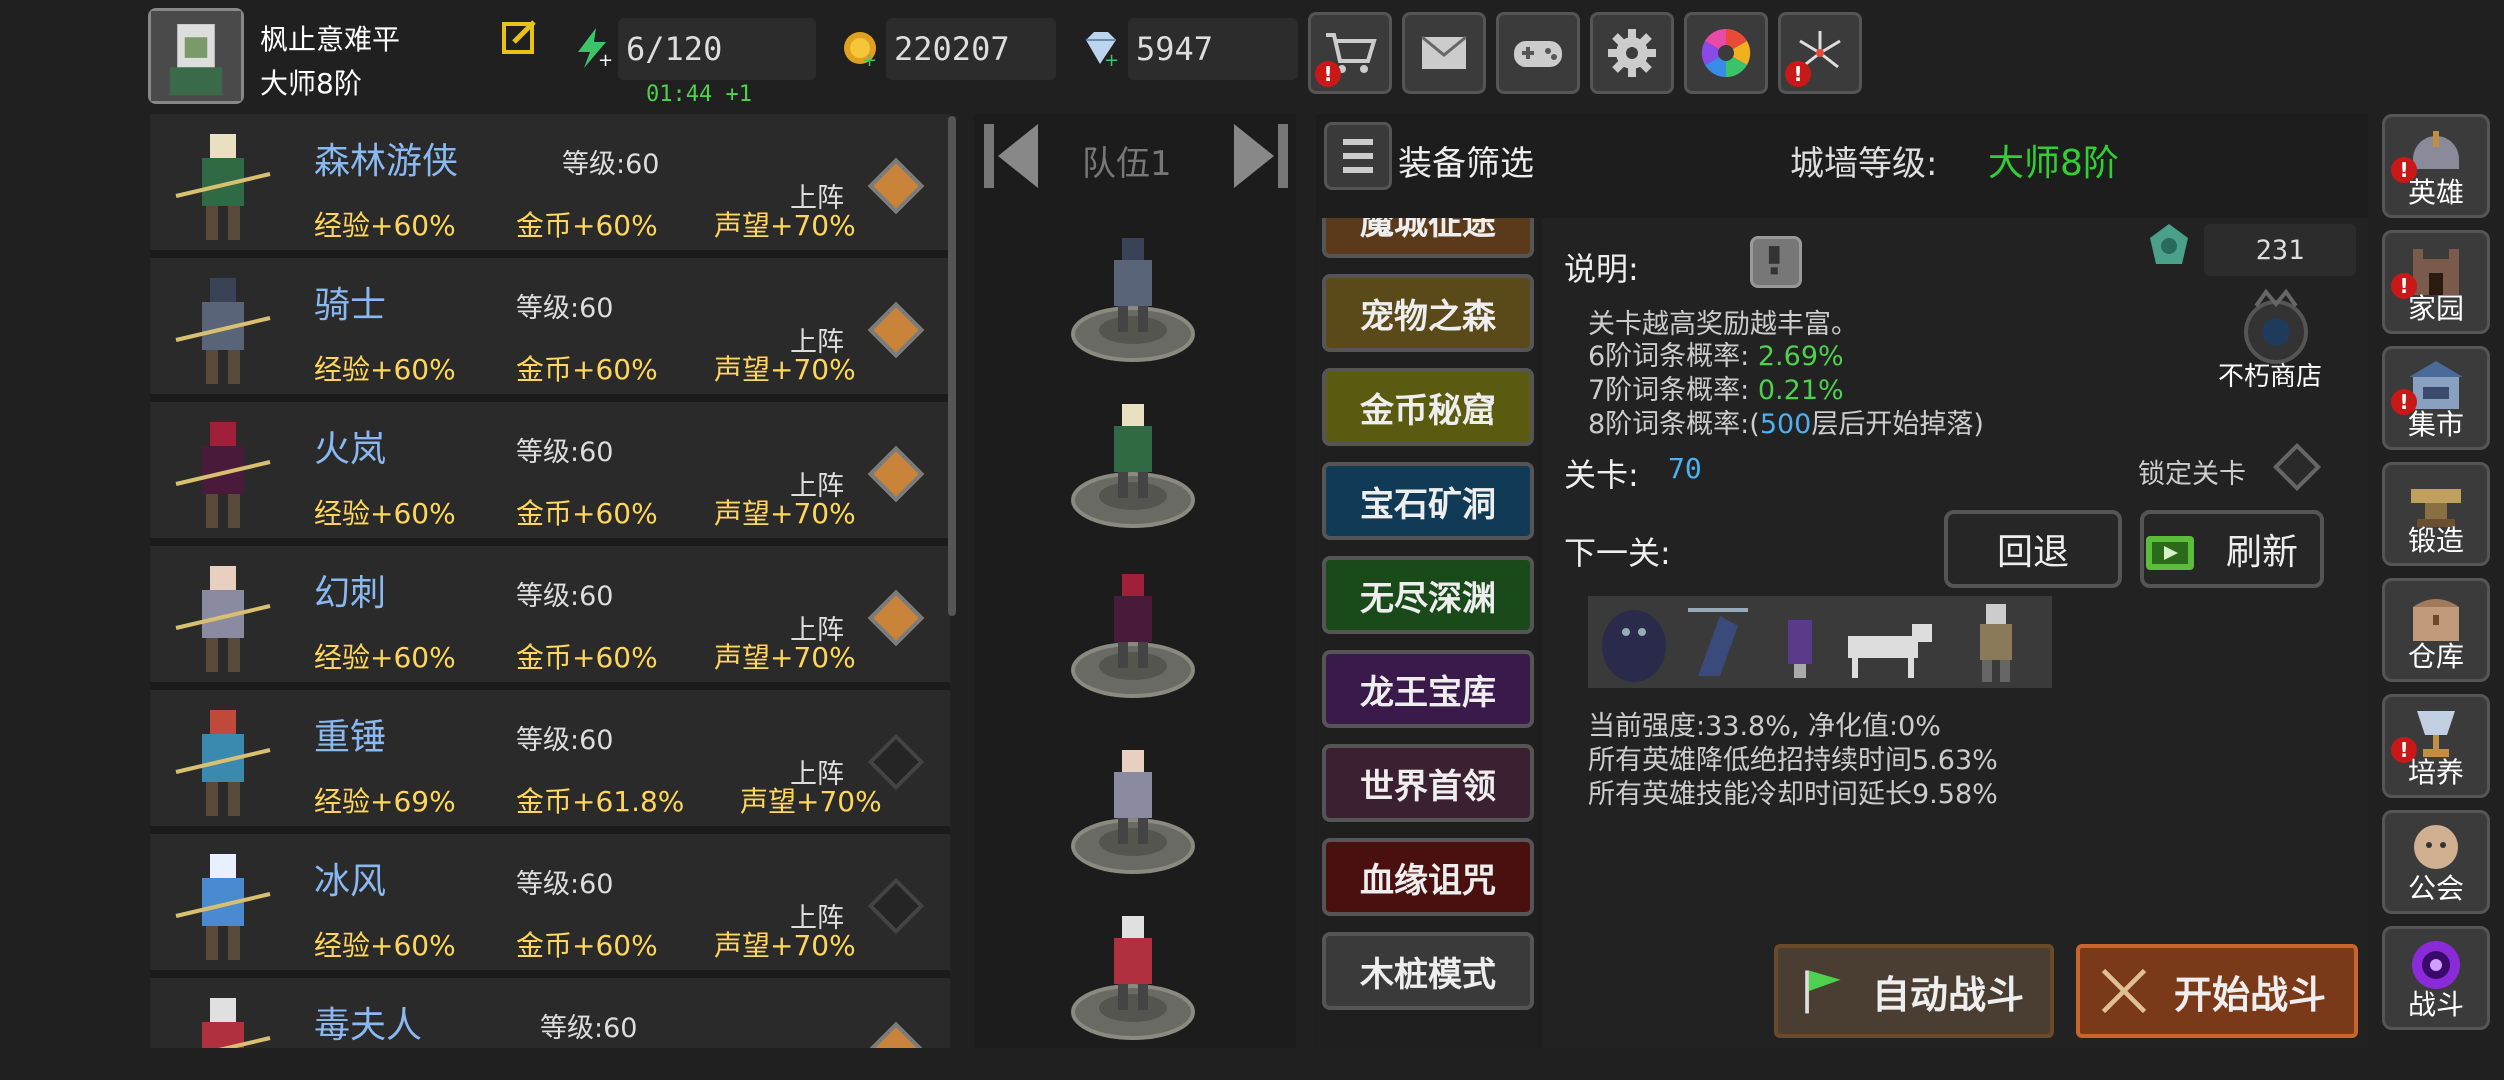 The image size is (2504, 1080). What do you see at coordinates (1601, 269) in the screenshot?
I see `description-label: 说明:` at bounding box center [1601, 269].